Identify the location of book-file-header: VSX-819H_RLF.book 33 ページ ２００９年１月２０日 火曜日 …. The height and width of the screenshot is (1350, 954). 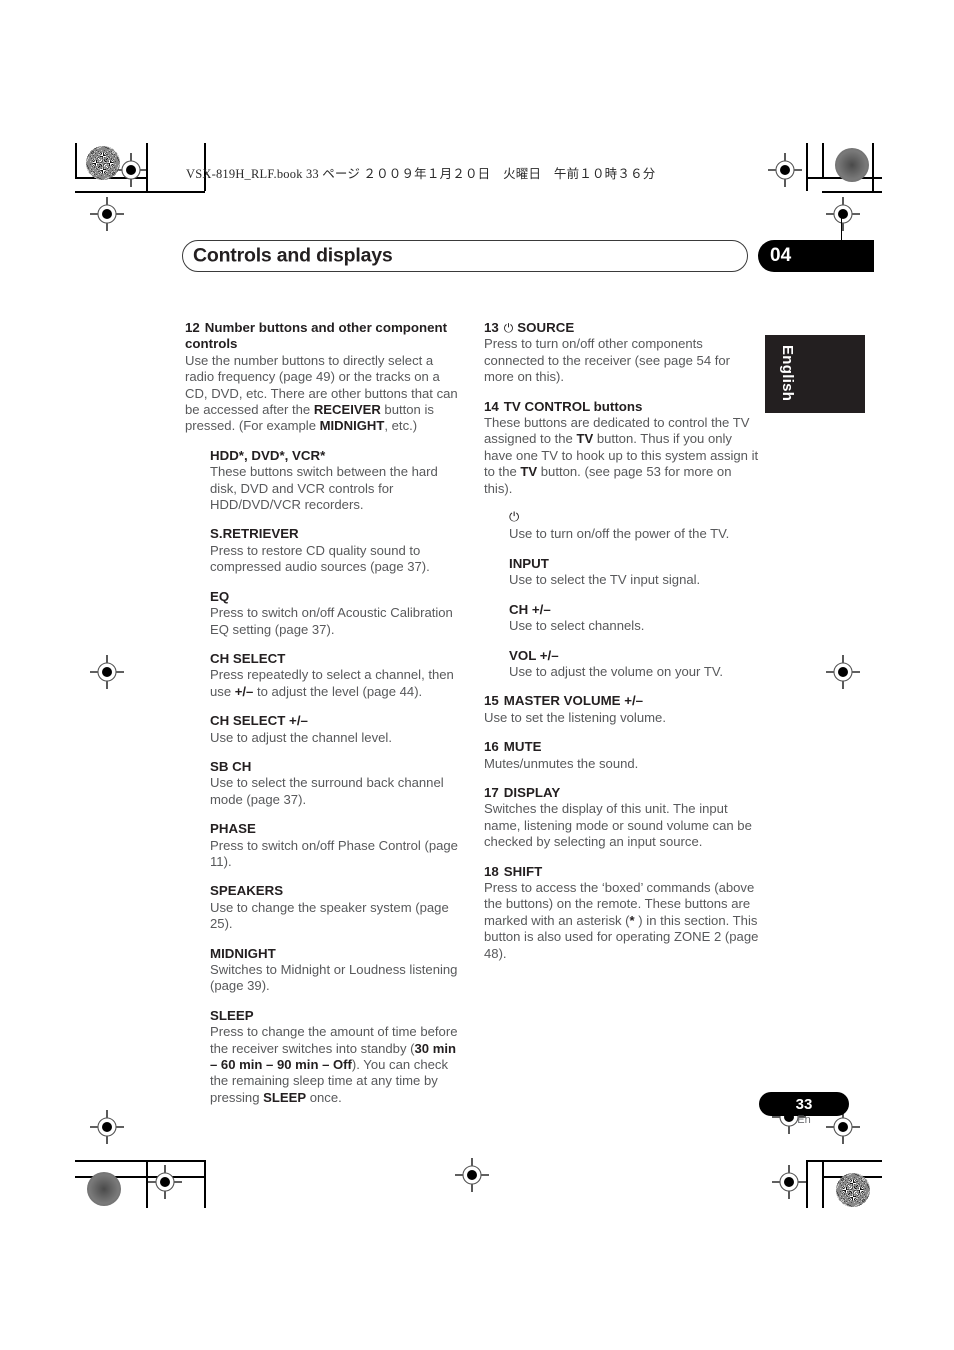
(421, 174).